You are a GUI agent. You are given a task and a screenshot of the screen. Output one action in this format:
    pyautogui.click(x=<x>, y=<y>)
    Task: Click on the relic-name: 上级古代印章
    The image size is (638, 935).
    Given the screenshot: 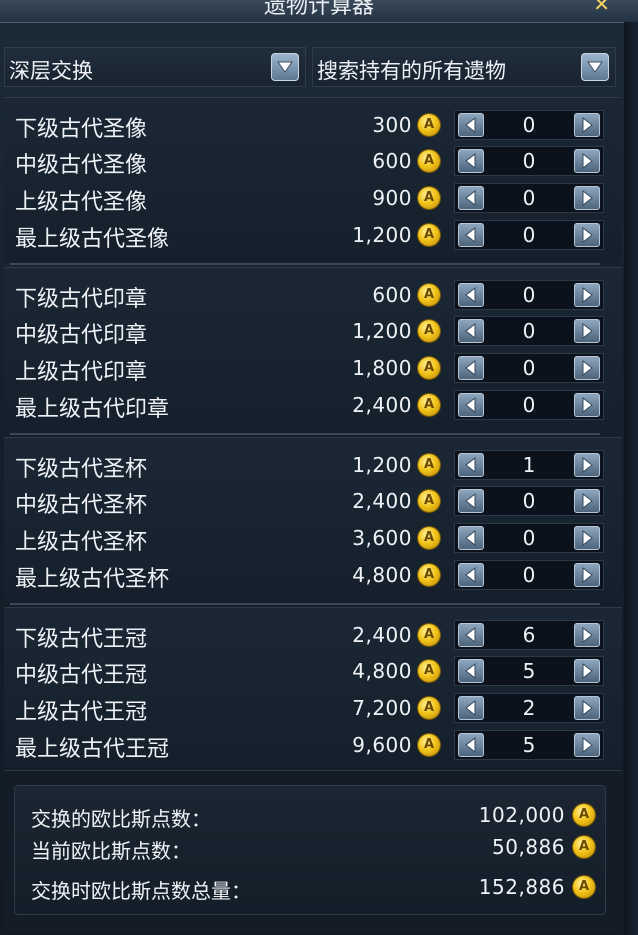 What is the action you would take?
    pyautogui.click(x=81, y=372)
    